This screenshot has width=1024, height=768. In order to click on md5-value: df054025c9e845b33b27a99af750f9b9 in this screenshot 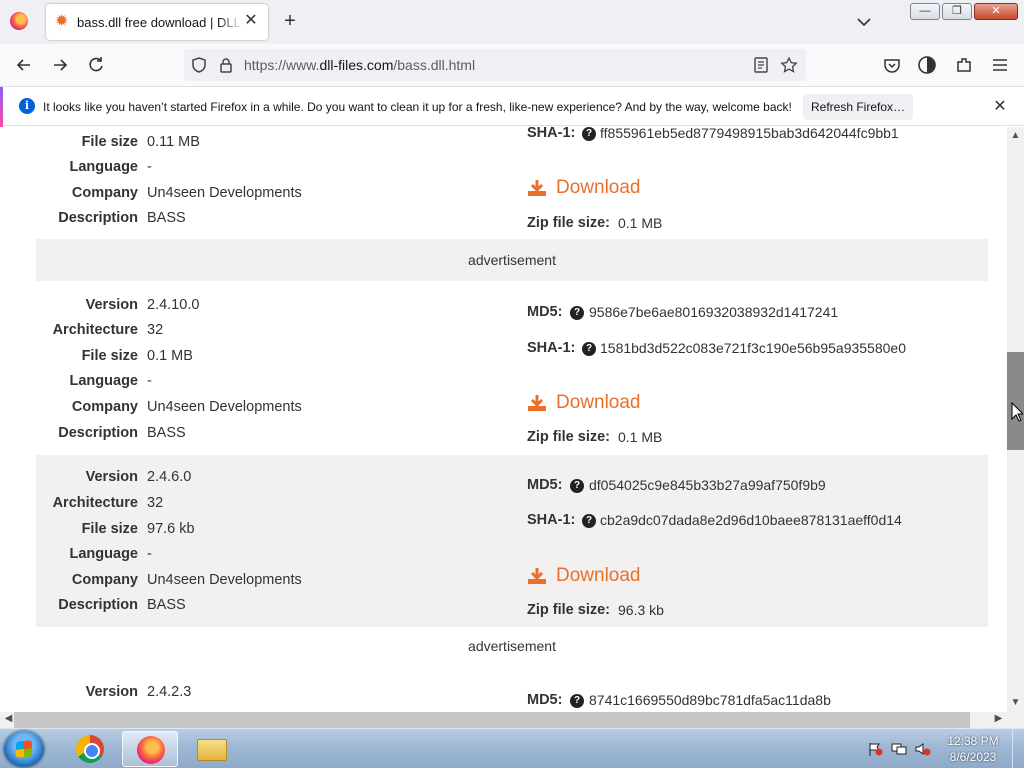, I will do `click(707, 485)`.